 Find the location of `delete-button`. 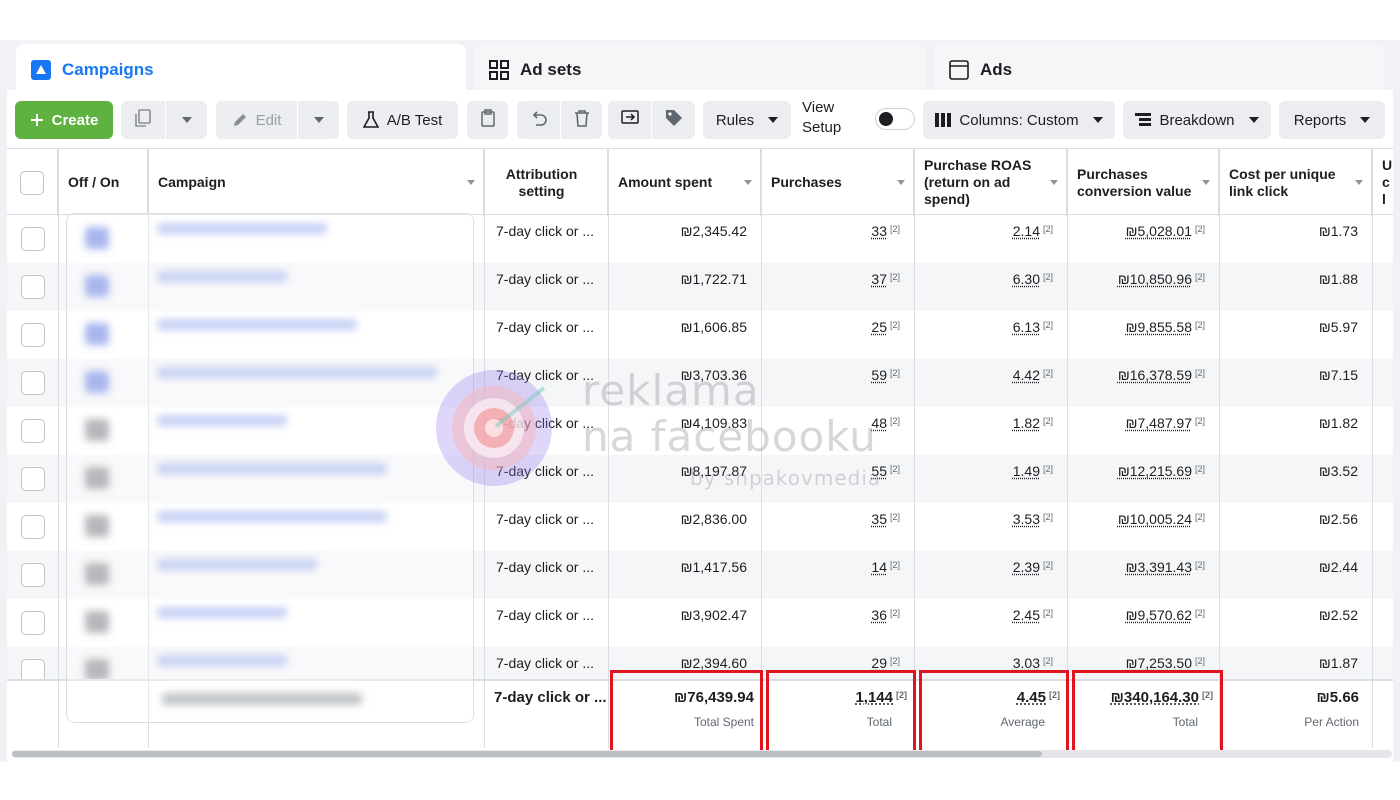

delete-button is located at coordinates (581, 120).